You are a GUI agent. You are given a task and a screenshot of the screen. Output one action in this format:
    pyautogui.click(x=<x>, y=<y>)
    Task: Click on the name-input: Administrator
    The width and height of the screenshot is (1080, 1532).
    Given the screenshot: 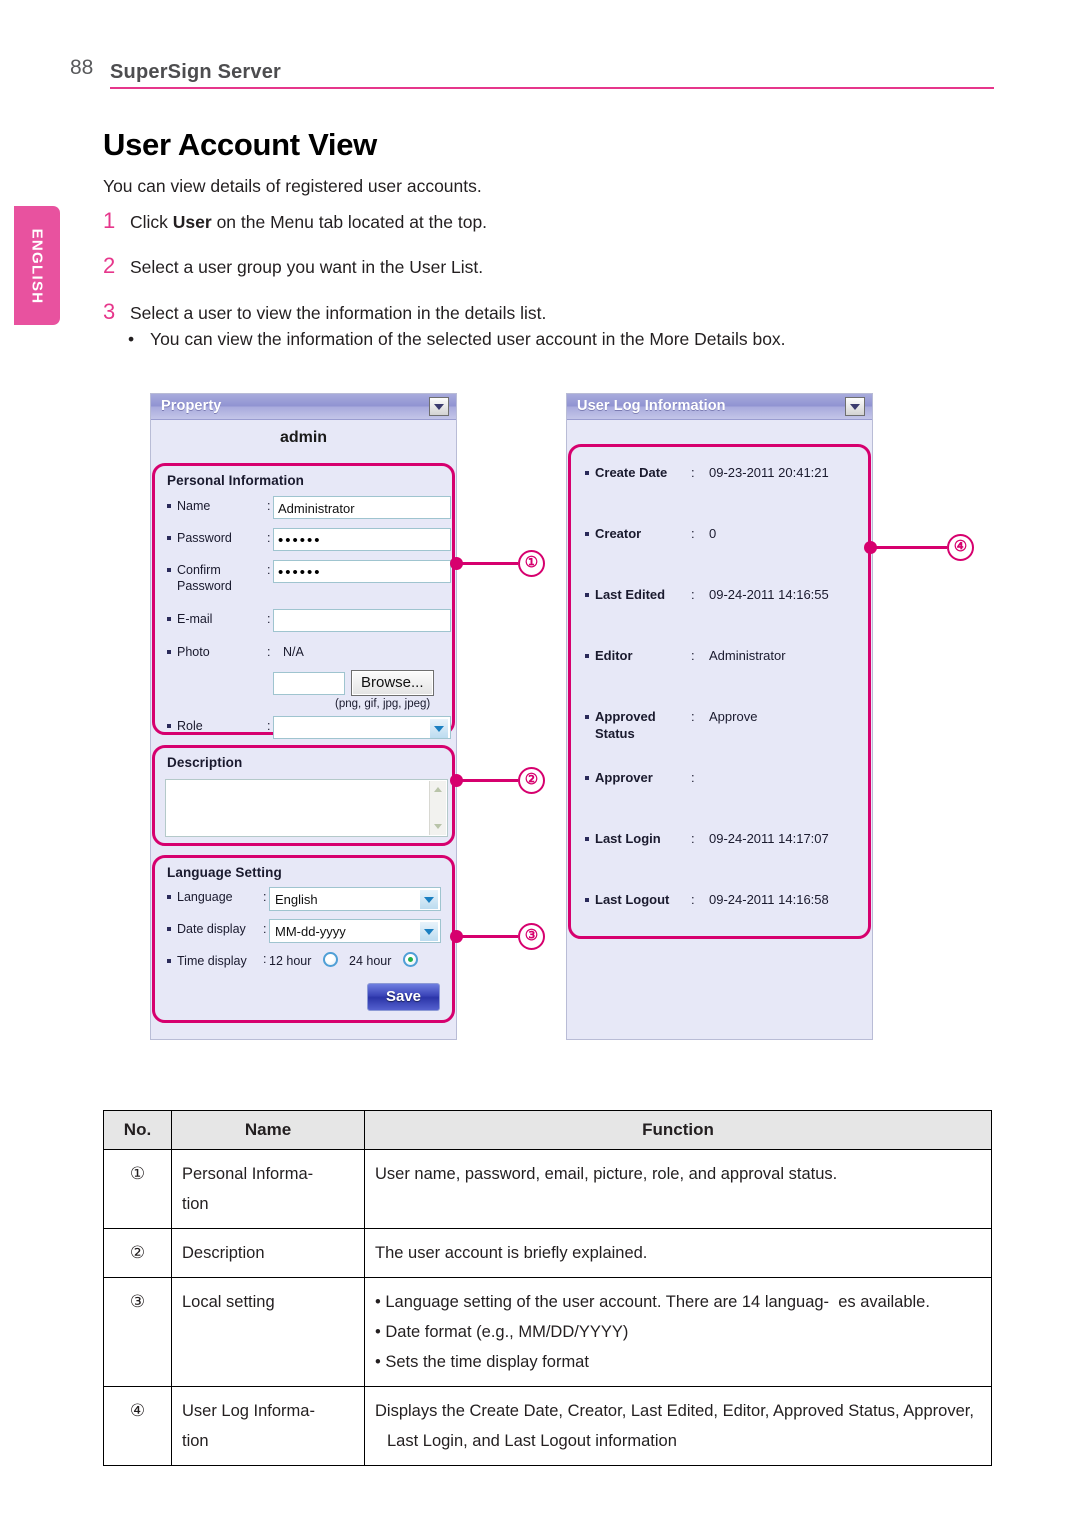 What is the action you would take?
    pyautogui.click(x=362, y=507)
    